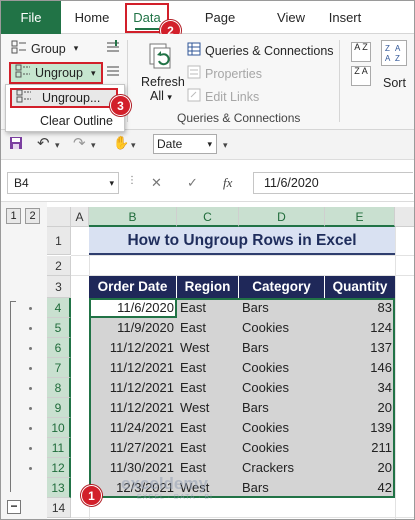 This screenshot has height=520, width=415. Describe the element at coordinates (32, 216) in the screenshot. I see `outline-level-2-button: 2` at that location.